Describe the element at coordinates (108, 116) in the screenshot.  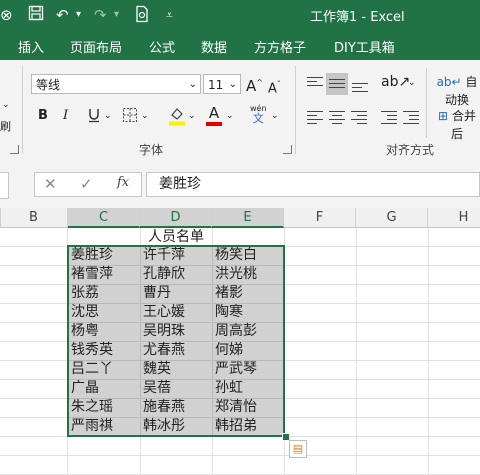
I see `underline-dropdown-icon: ⌄` at that location.